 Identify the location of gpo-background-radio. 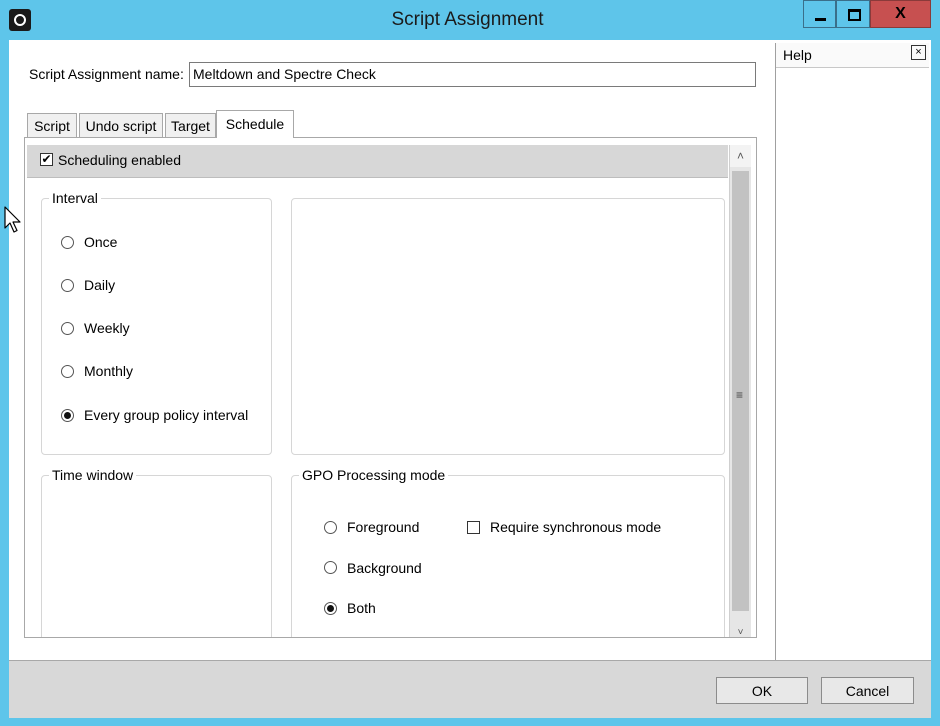
(330, 567).